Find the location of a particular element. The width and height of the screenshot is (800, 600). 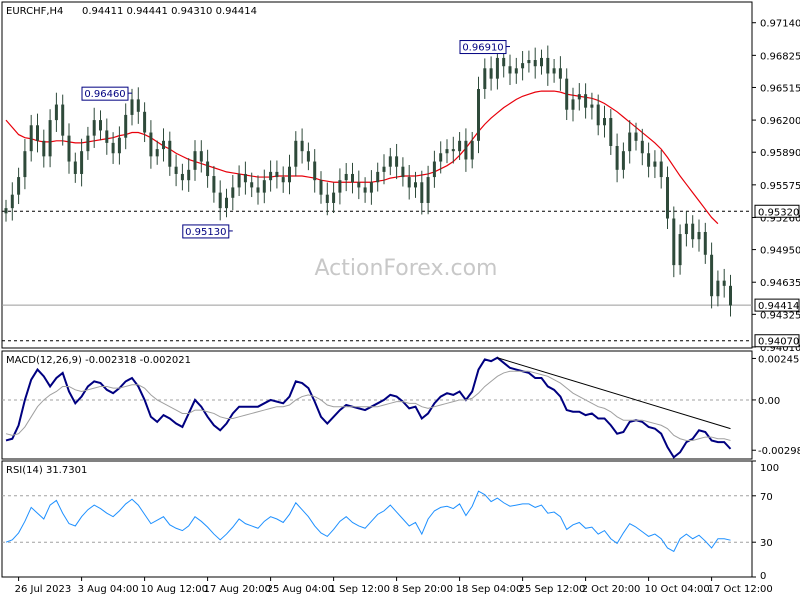

x-tick-label: 3 Aug 04:00 is located at coordinates (108, 589).